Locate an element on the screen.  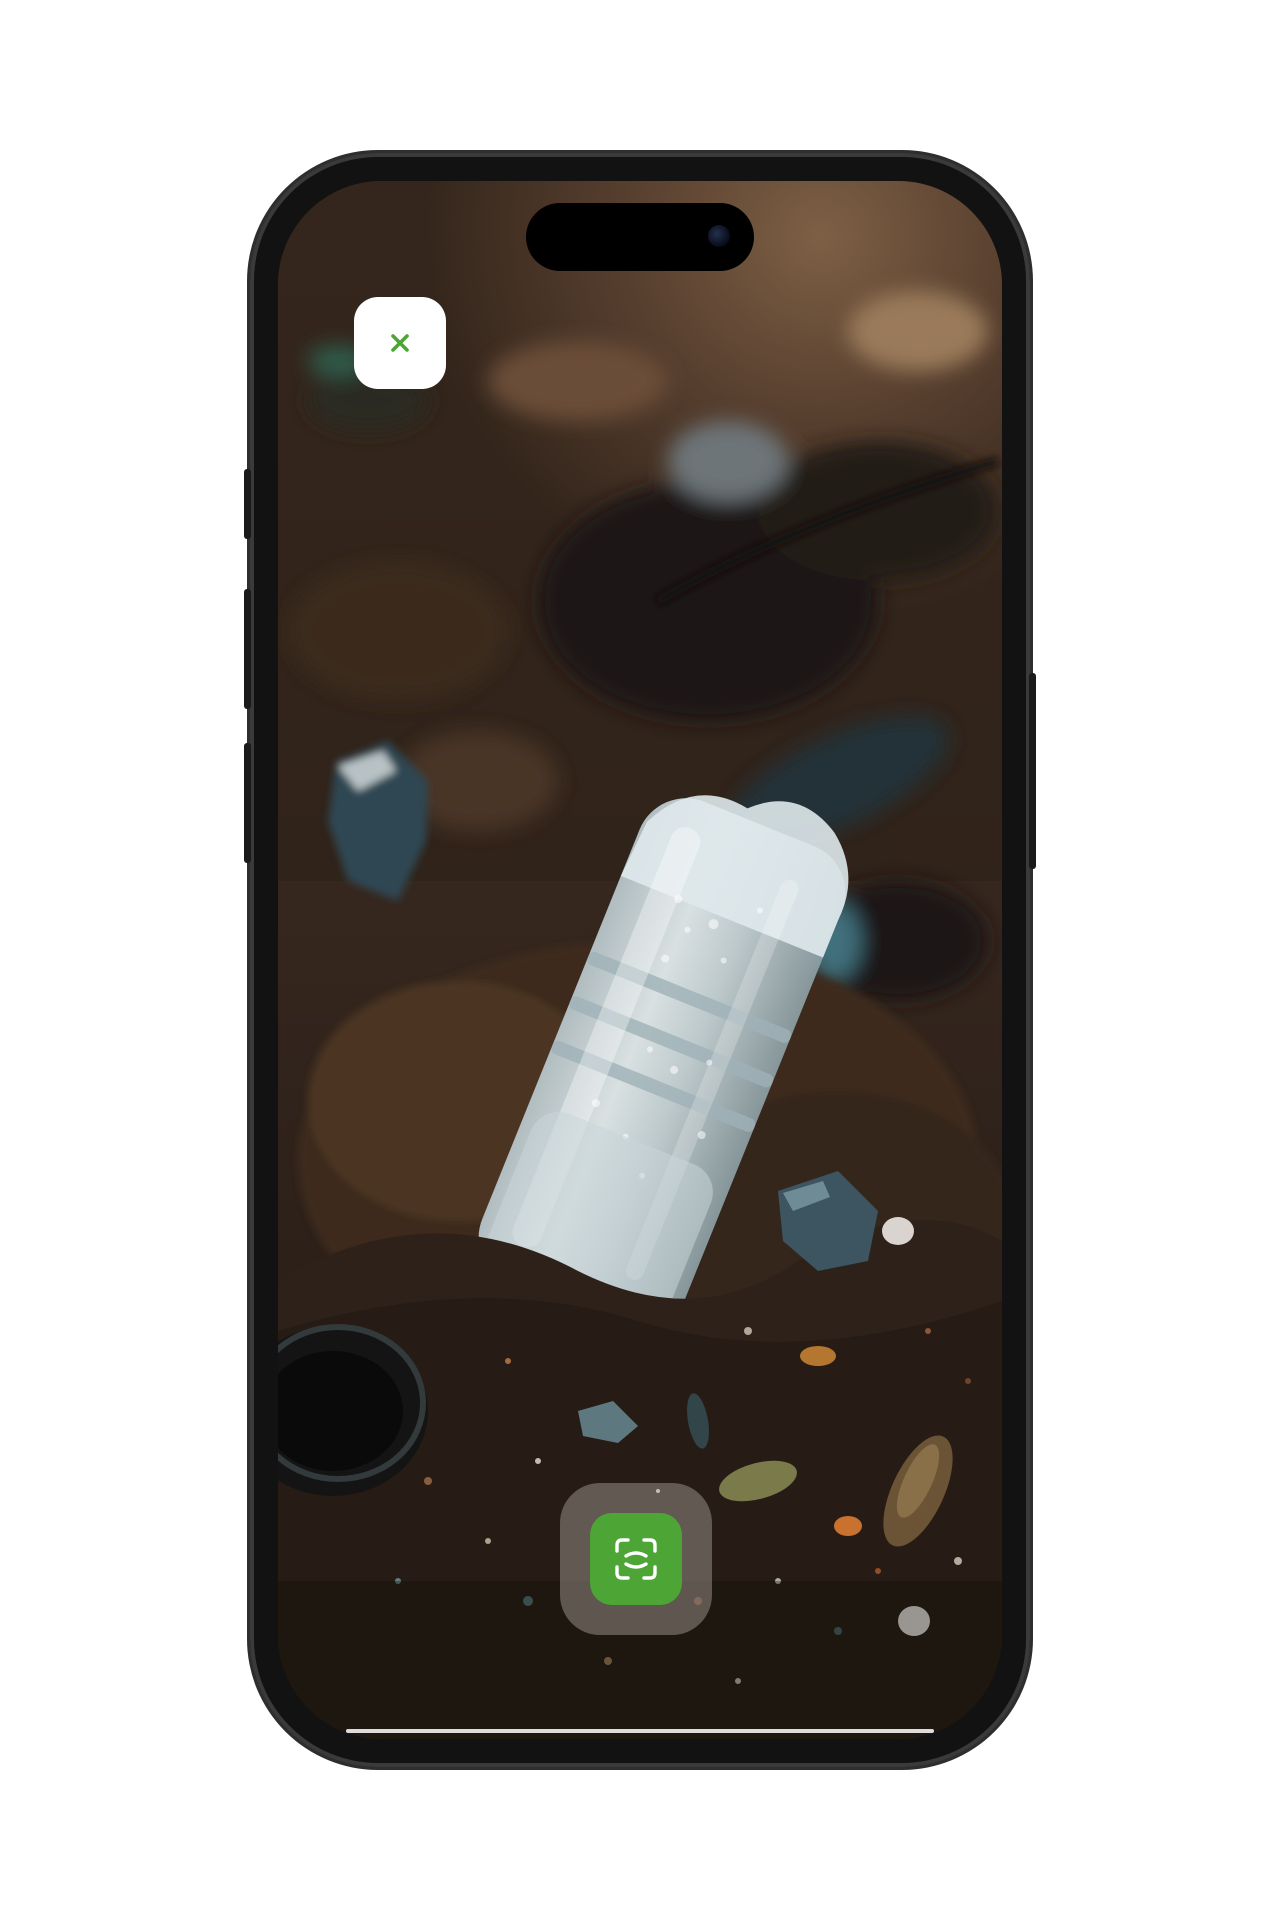
action-side-button is located at coordinates (247, 504).